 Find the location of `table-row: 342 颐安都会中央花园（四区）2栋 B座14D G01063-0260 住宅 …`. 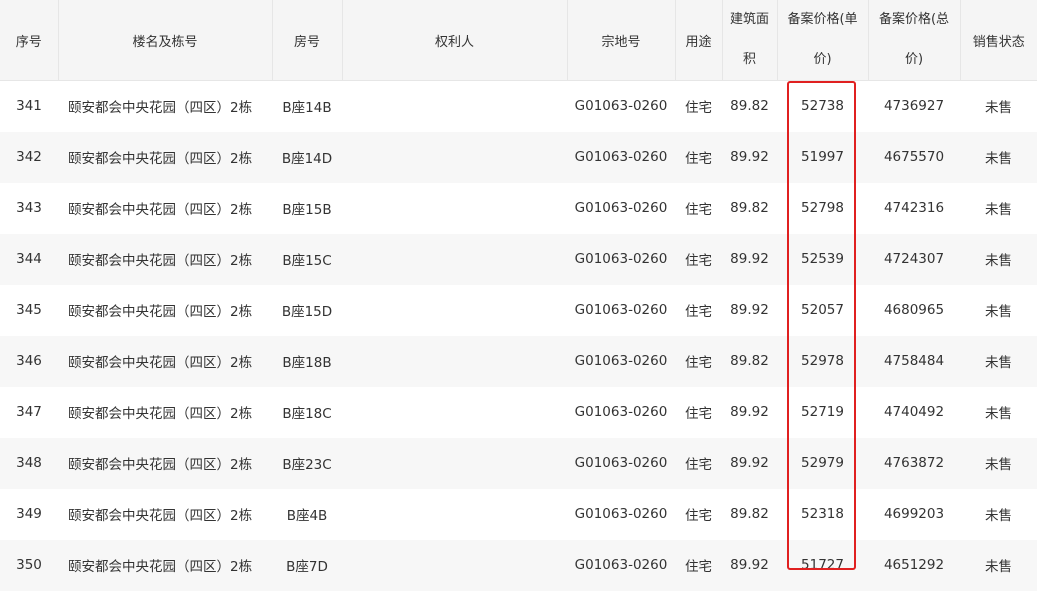

table-row: 342 颐安都会中央花园（四区）2栋 B座14D G01063-0260 住宅 … is located at coordinates (518, 157).